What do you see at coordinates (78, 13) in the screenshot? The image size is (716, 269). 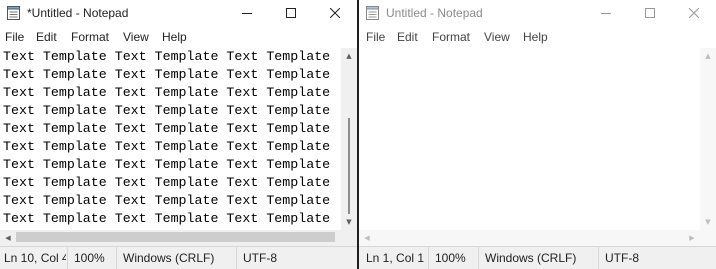 I see `window-title: *Untitled - Notepad` at bounding box center [78, 13].